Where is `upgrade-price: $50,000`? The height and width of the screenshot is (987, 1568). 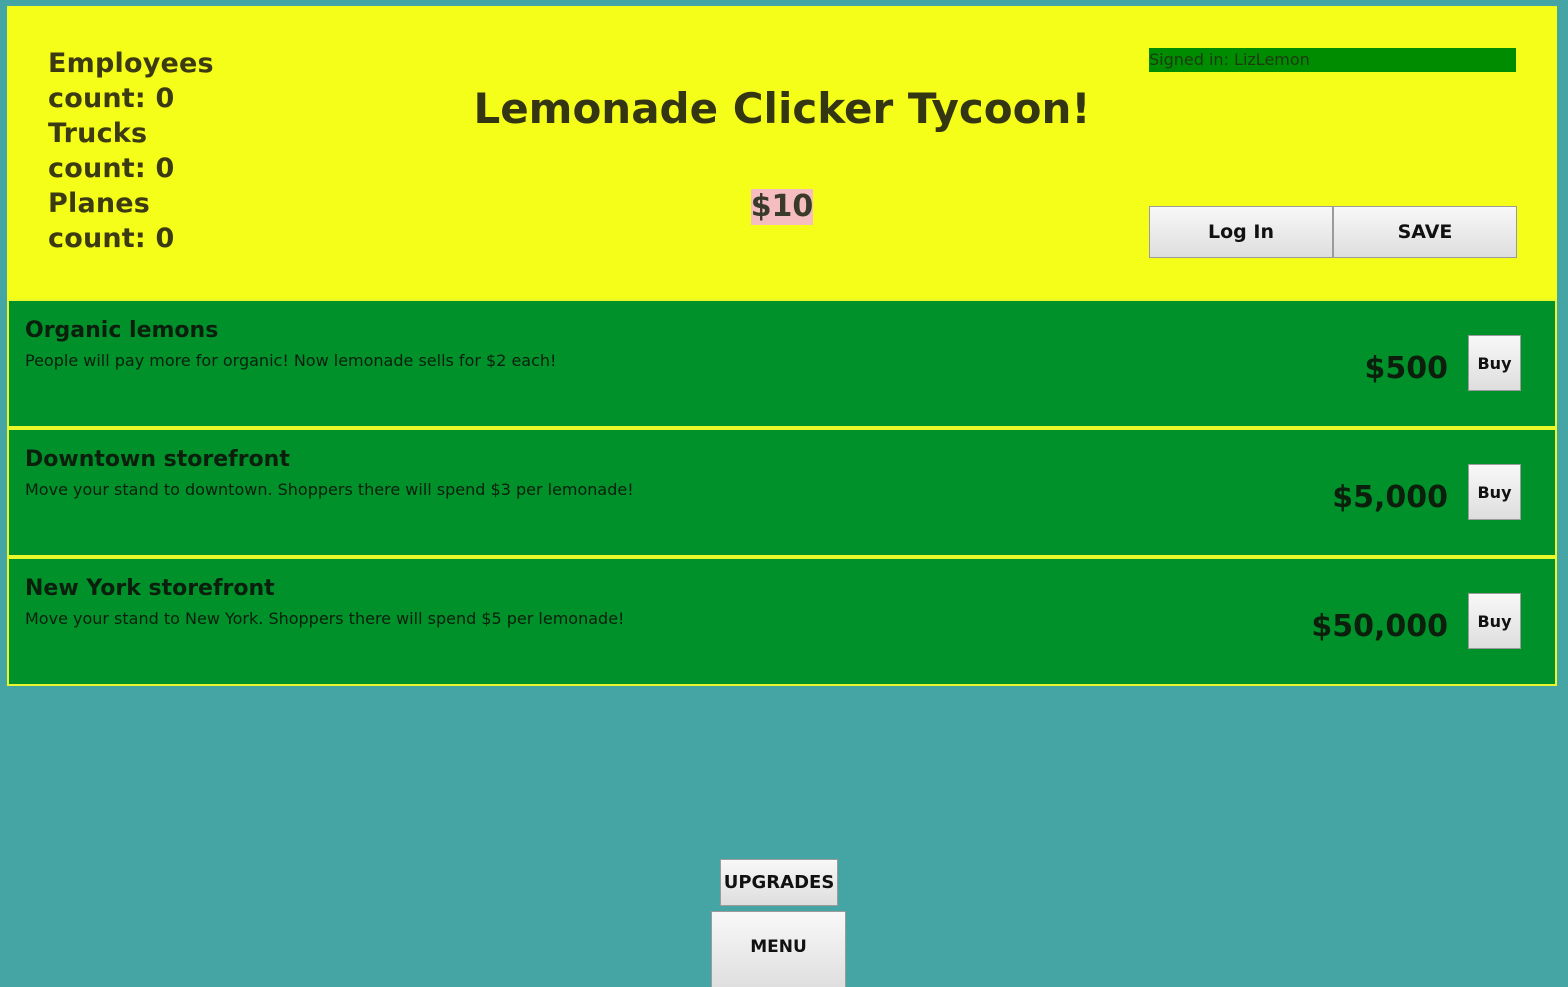
upgrade-price: $50,000 is located at coordinates (1379, 626).